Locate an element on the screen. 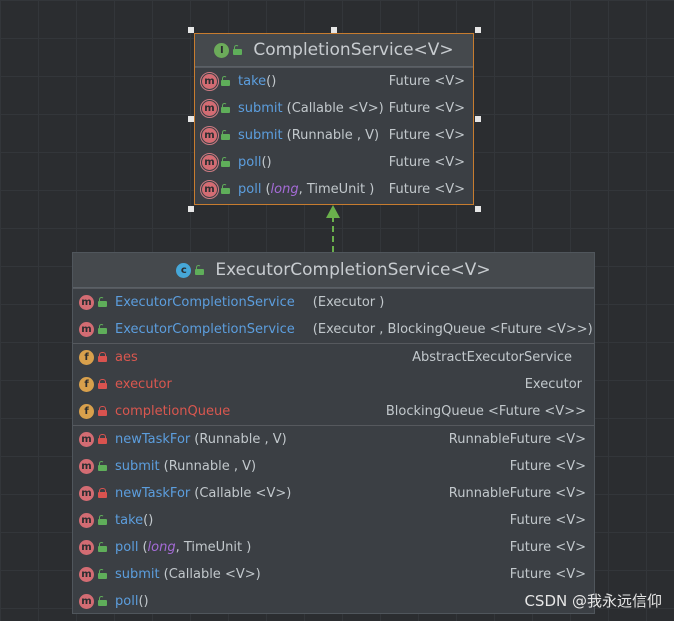  selection-handle-top-right is located at coordinates (478, 30).